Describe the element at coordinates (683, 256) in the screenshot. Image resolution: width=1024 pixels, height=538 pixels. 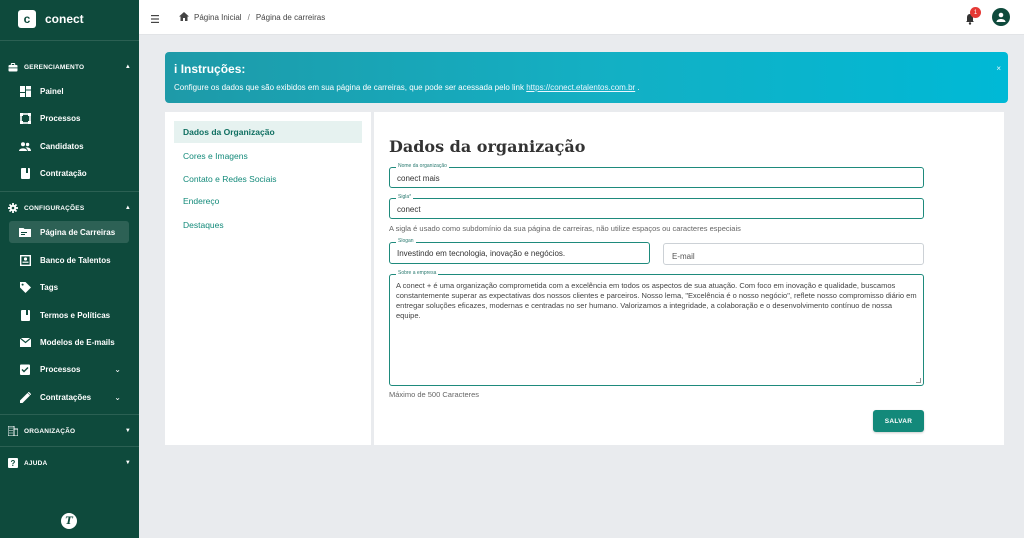
I see `email-placeholder: E-mail` at that location.